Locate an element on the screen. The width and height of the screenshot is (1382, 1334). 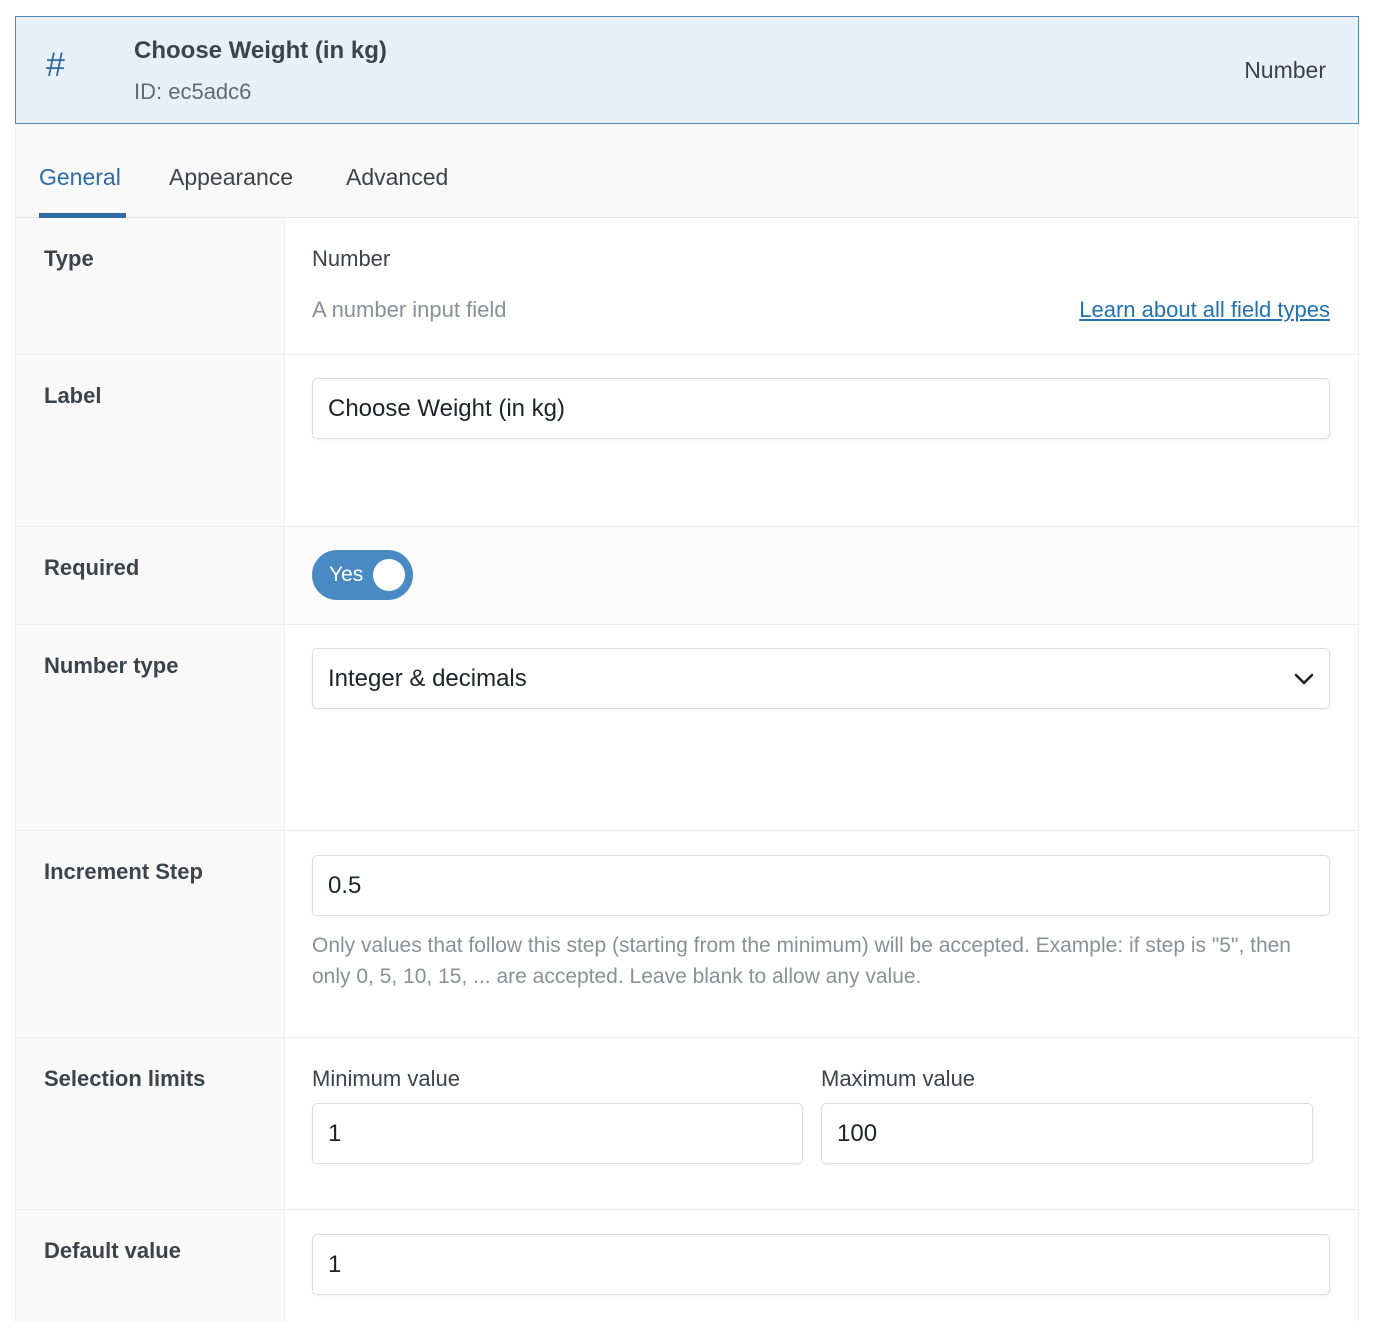
increment-step-value: 0.5 is located at coordinates (345, 885).